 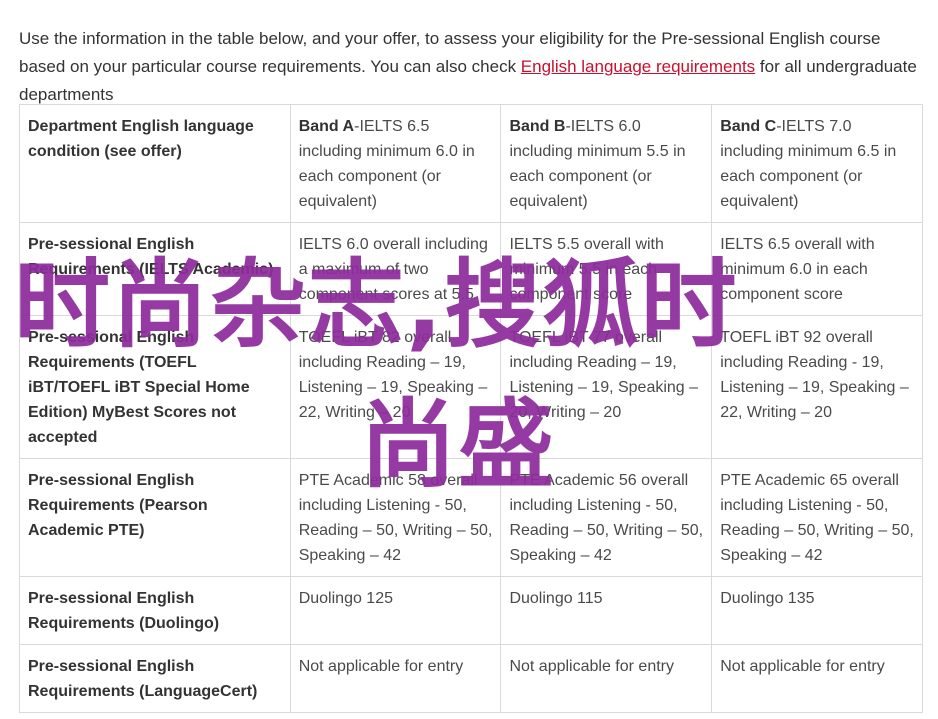 I want to click on table-cell: Duolingo 125, so click(x=395, y=610).